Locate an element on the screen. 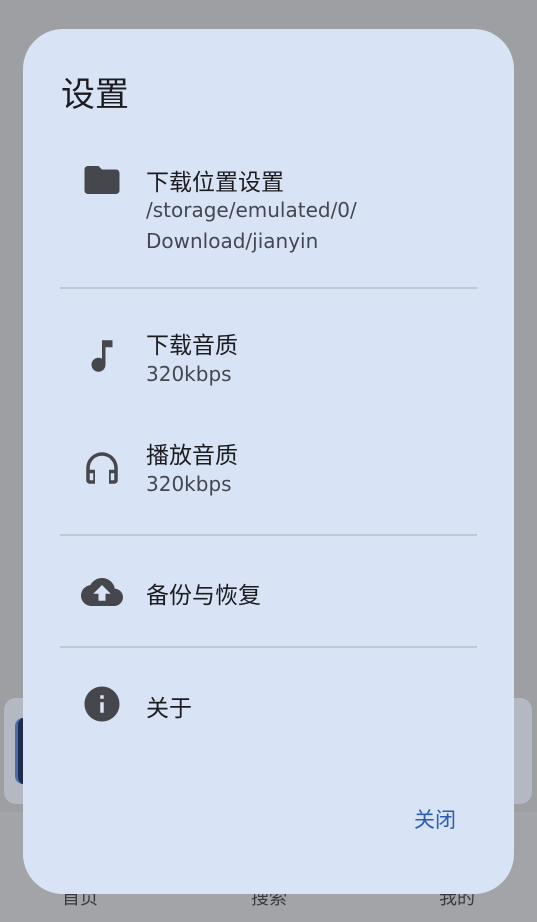  settings-item-playback-quality: 播放音质 320kbps is located at coordinates (268, 470).